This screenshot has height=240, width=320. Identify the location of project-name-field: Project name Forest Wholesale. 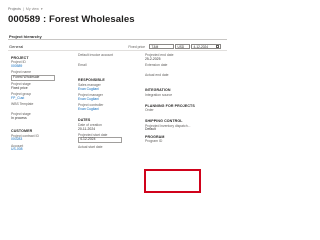
(37, 76).